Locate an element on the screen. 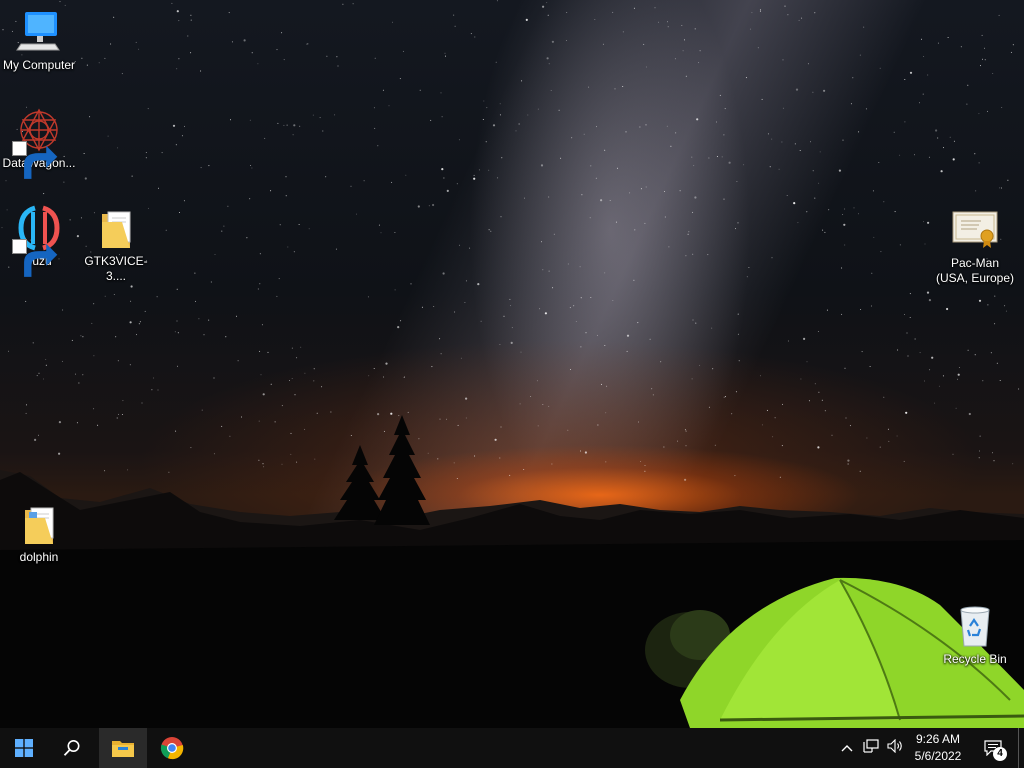 This screenshot has height=768, width=1024. network-icon is located at coordinates (871, 748).